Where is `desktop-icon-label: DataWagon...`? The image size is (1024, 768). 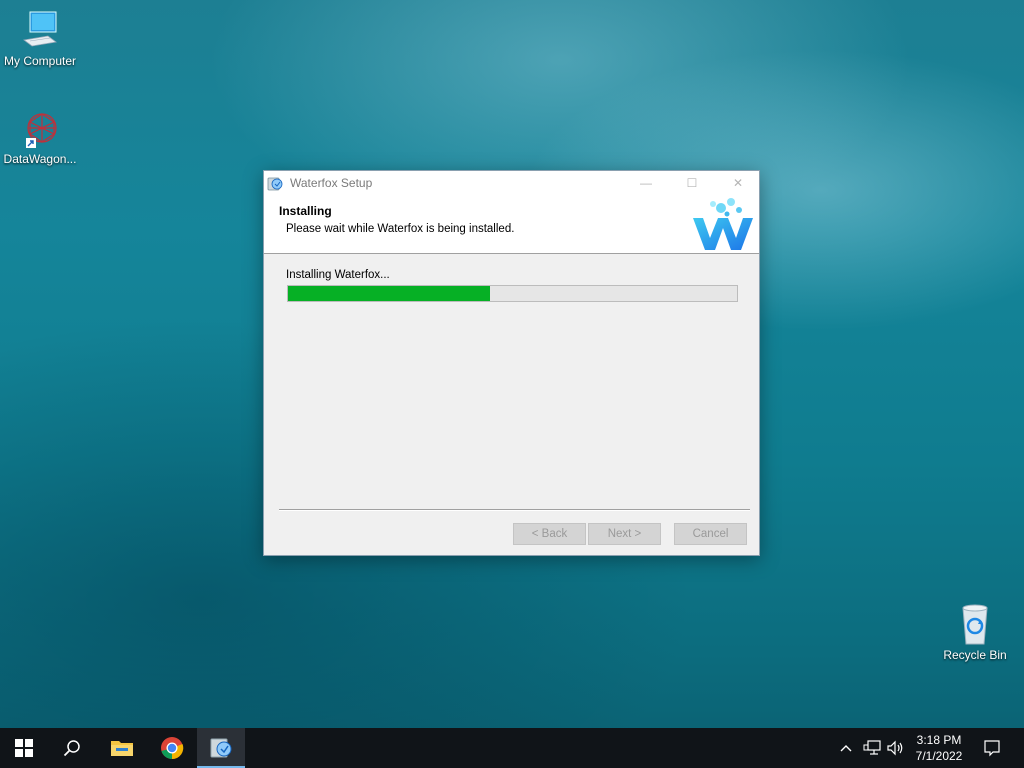 desktop-icon-label: DataWagon... is located at coordinates (40, 159).